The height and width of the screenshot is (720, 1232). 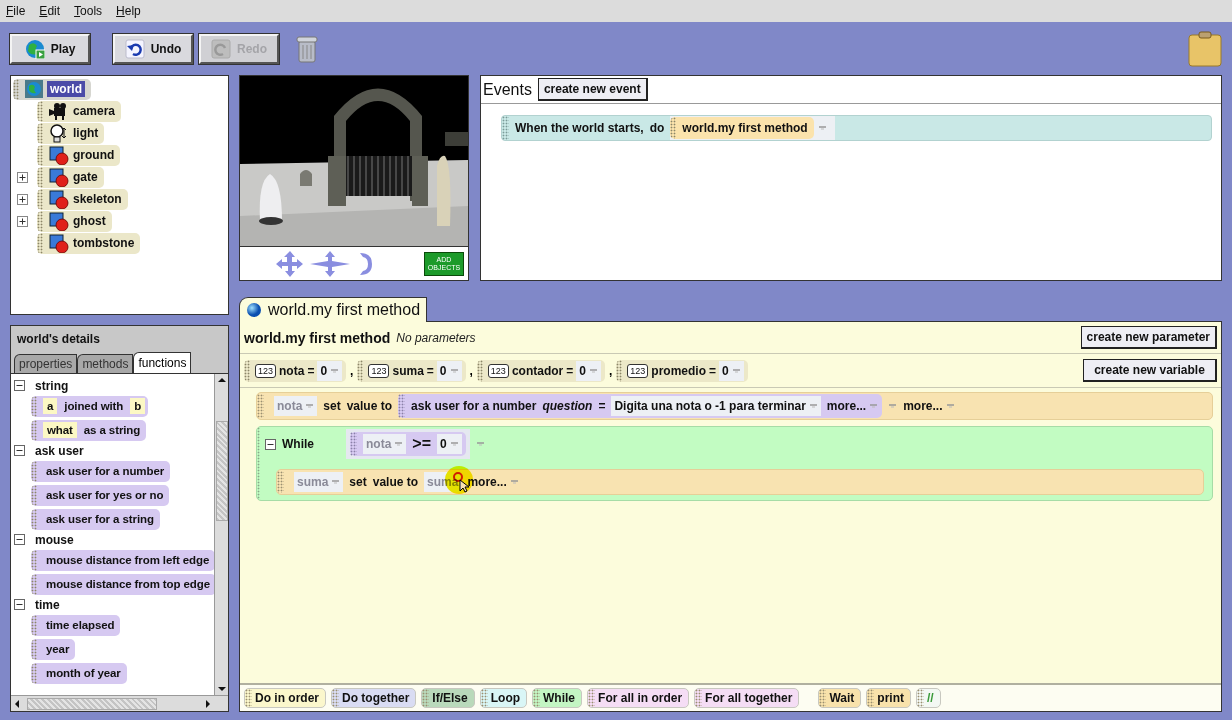 I want to click on control-tile: For all together, so click(x=747, y=698).